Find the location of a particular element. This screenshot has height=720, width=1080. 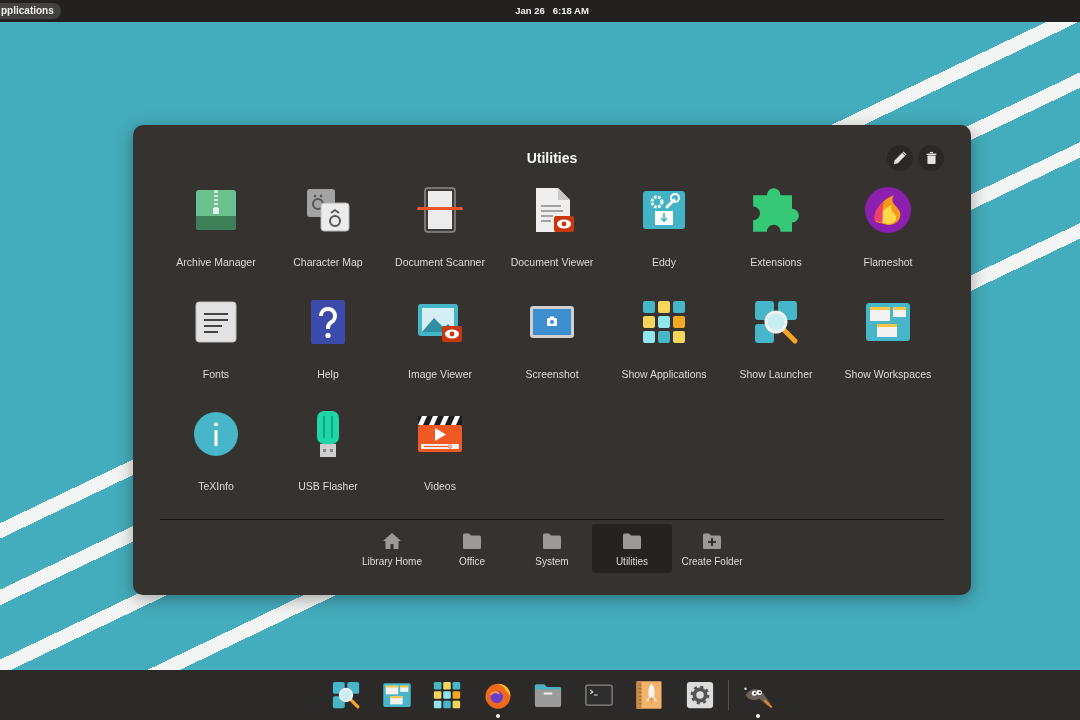

edit-button is located at coordinates (900, 158).